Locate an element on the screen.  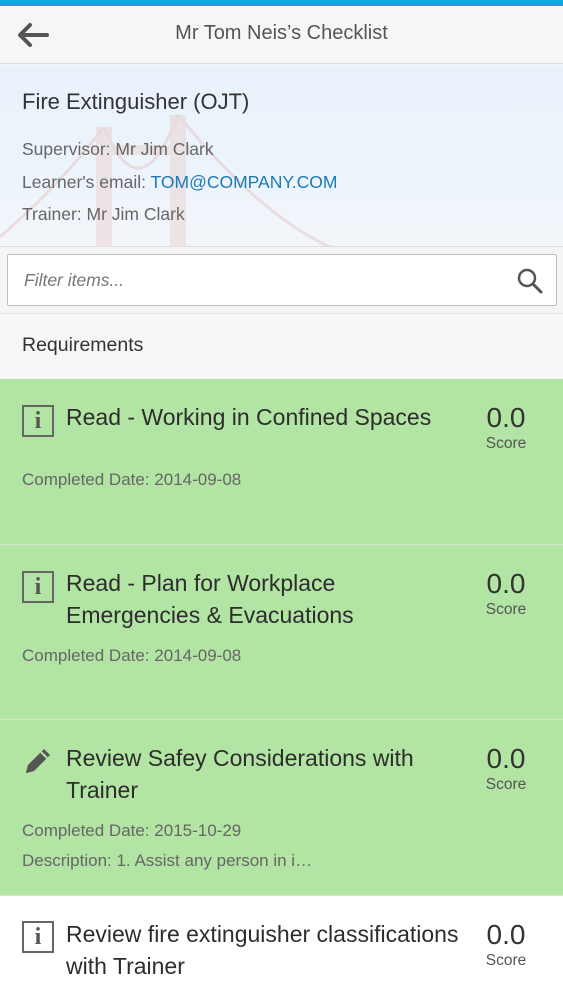
learner-email-link: TOM@COMPANY.COM is located at coordinates (244, 182).